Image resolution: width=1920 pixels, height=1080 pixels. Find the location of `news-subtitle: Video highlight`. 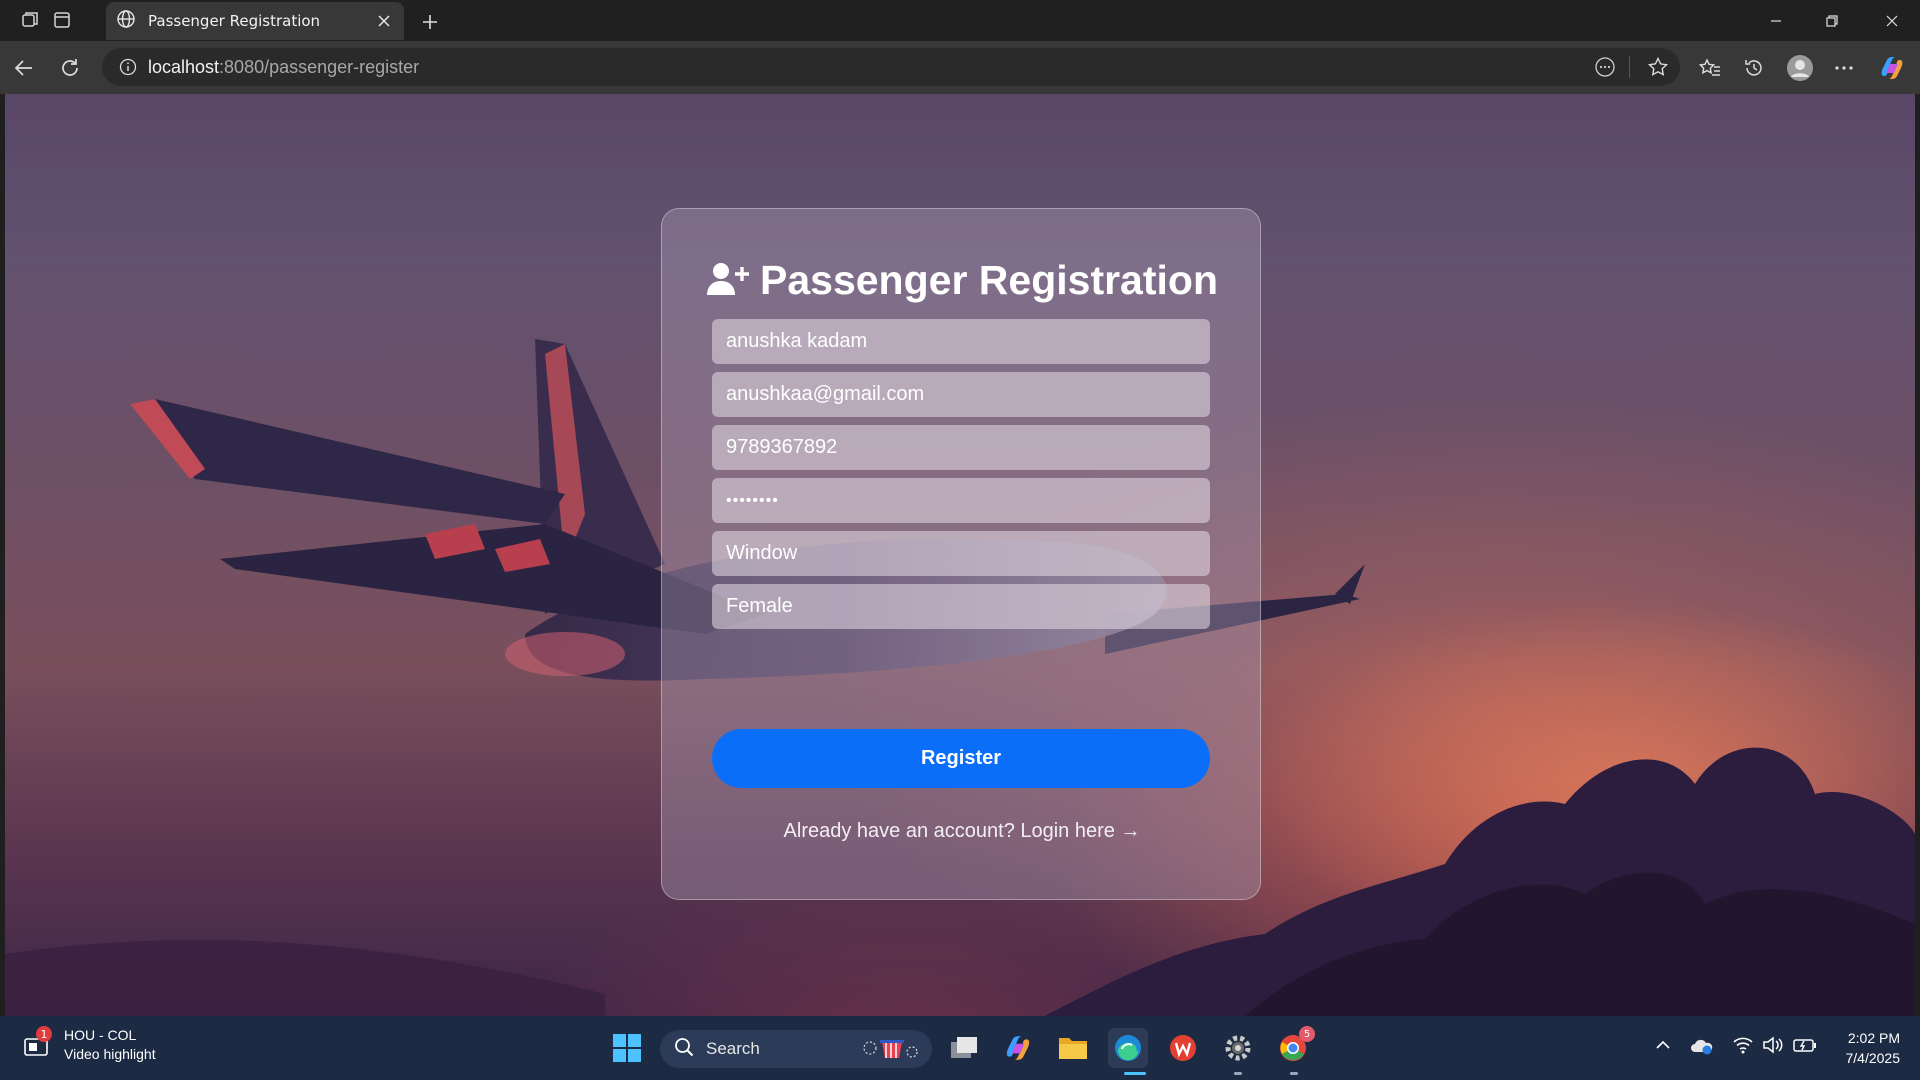

news-subtitle: Video highlight is located at coordinates (110, 1054).